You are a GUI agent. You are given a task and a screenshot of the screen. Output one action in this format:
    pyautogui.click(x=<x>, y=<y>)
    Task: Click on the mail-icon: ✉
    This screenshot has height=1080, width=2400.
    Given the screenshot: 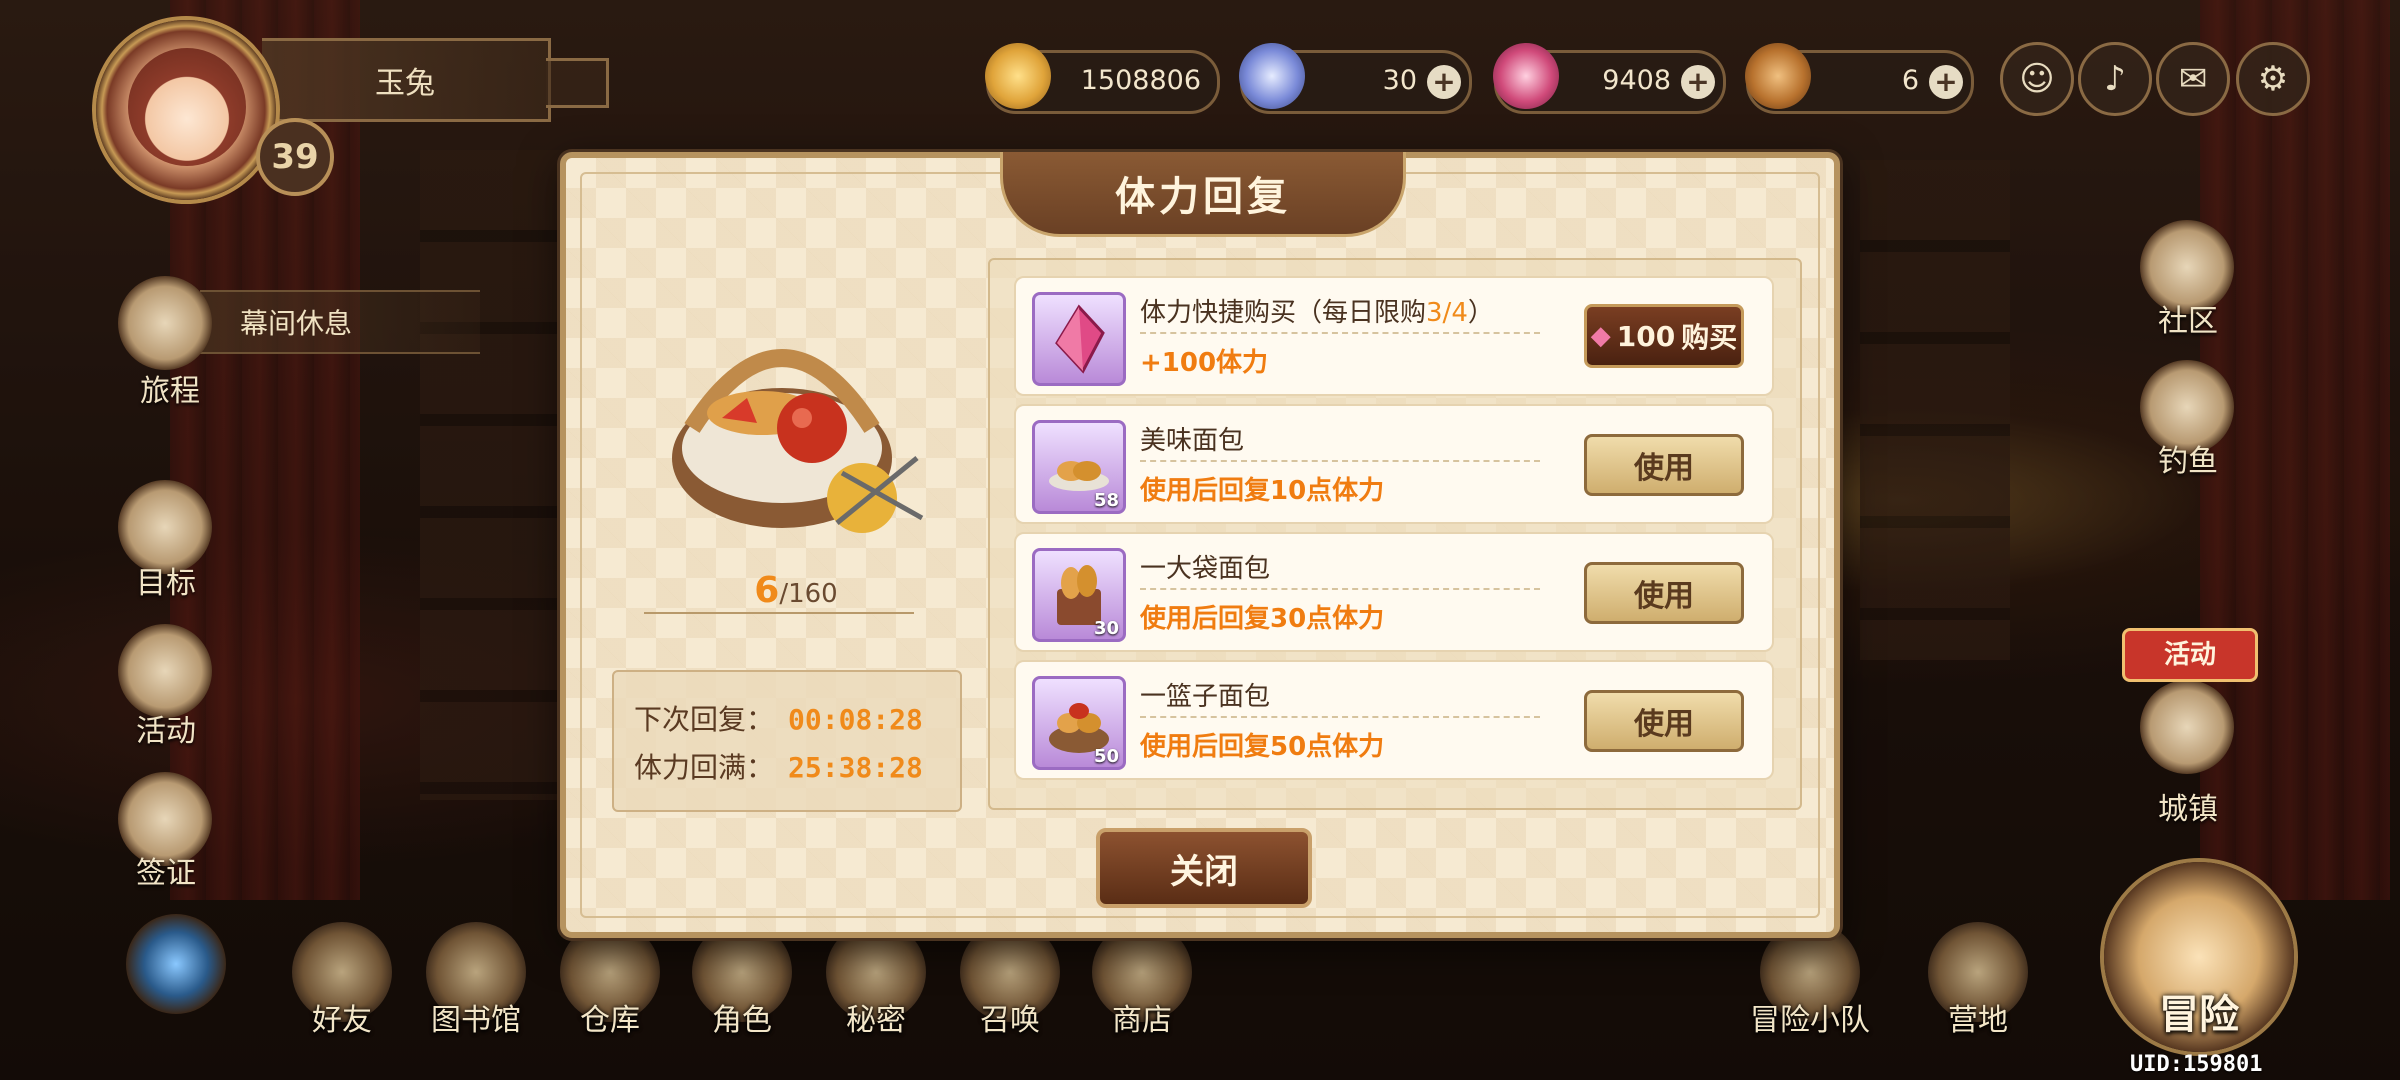 What is the action you would take?
    pyautogui.click(x=2193, y=79)
    